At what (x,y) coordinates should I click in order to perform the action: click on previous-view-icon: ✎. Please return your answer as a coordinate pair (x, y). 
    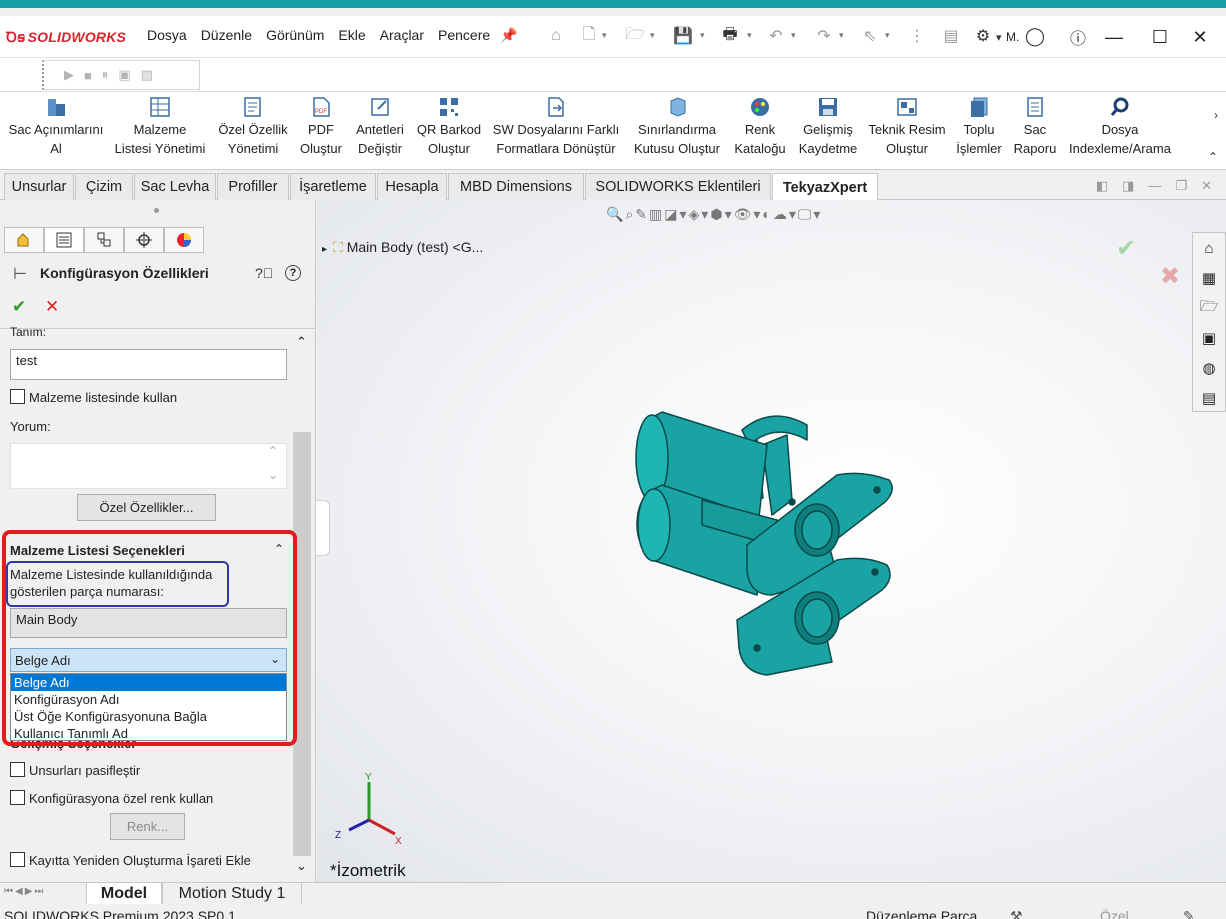
    Looking at the image, I should click on (641, 214).